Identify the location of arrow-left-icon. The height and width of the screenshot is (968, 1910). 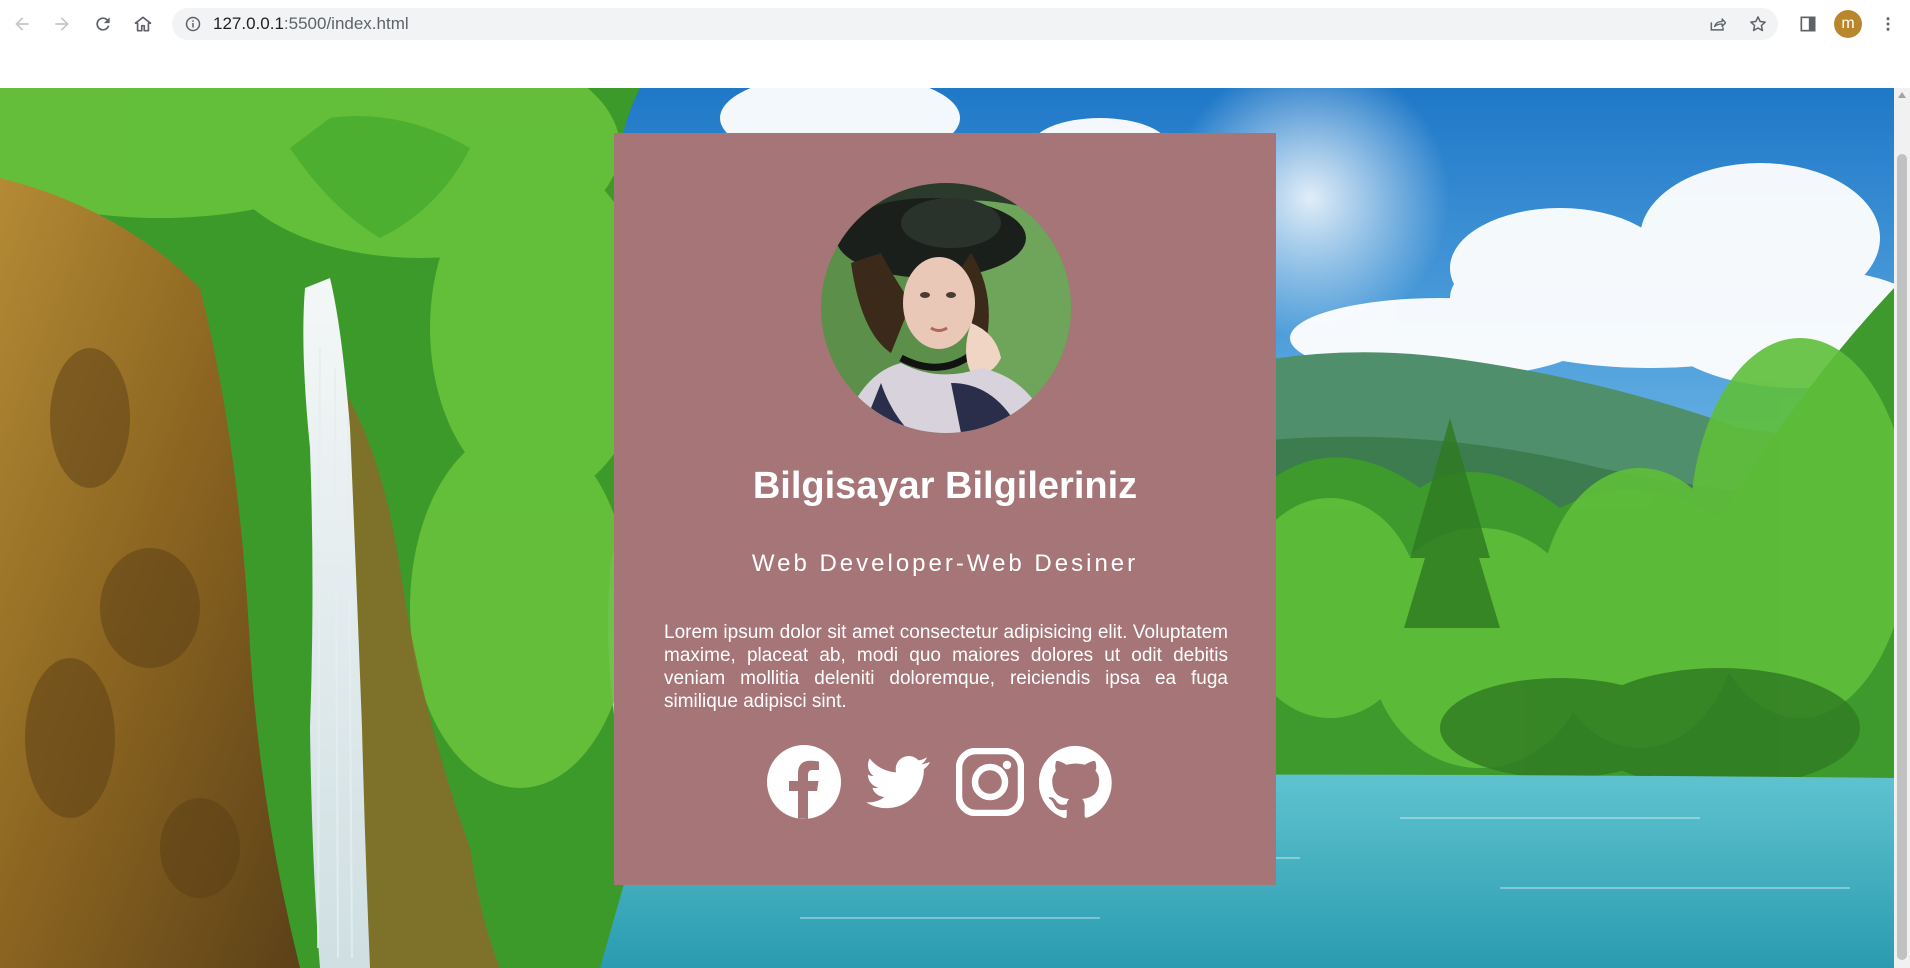
(22, 24).